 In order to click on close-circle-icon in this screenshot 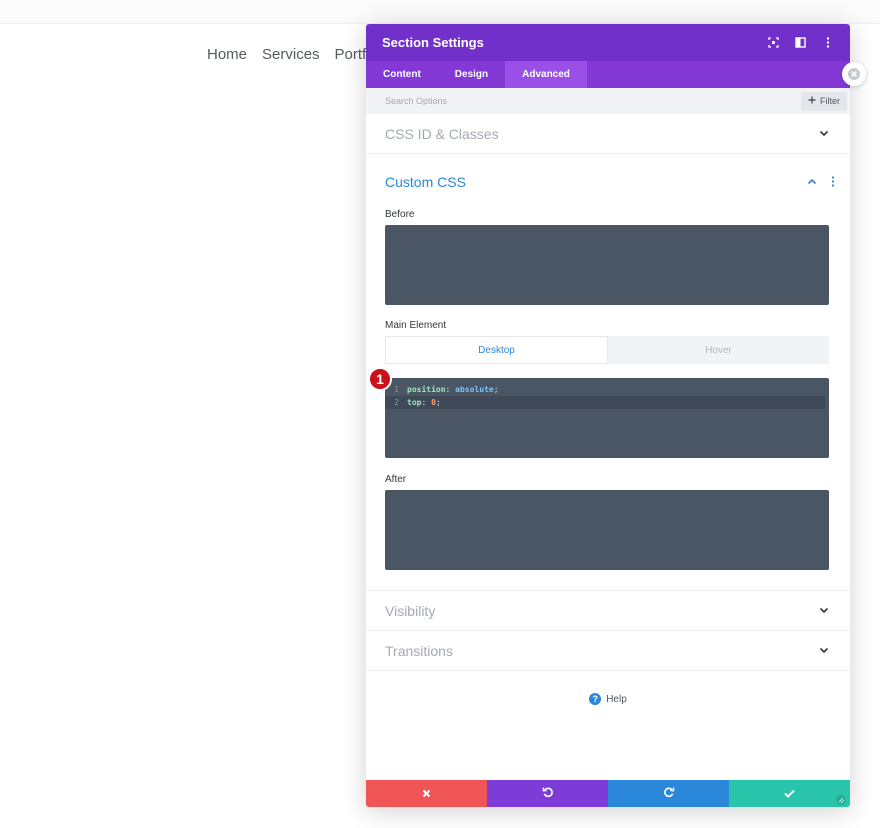, I will do `click(854, 74)`.